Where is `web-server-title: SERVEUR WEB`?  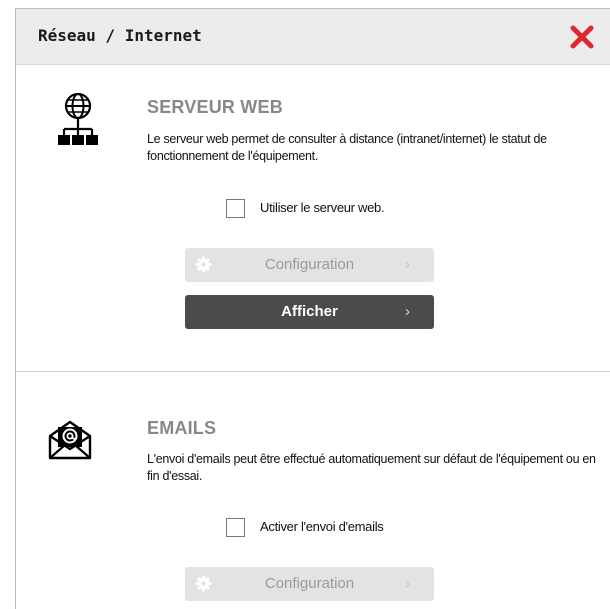 web-server-title: SERVEUR WEB is located at coordinates (215, 107).